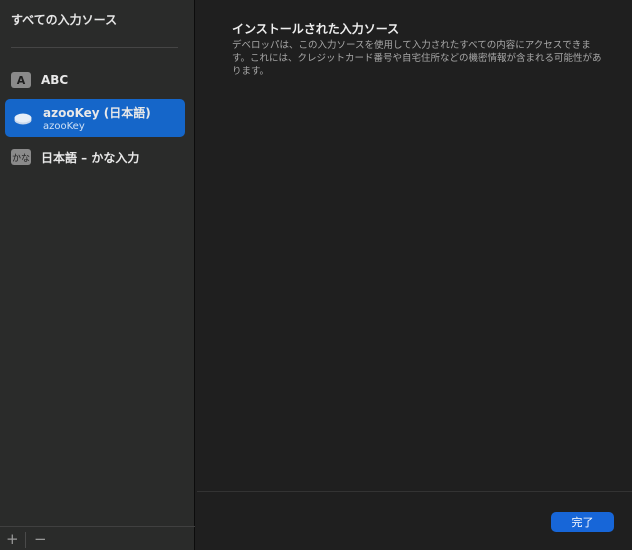 This screenshot has width=632, height=550. Describe the element at coordinates (97, 113) in the screenshot. I see `item-label: azooKey (日本語)` at that location.